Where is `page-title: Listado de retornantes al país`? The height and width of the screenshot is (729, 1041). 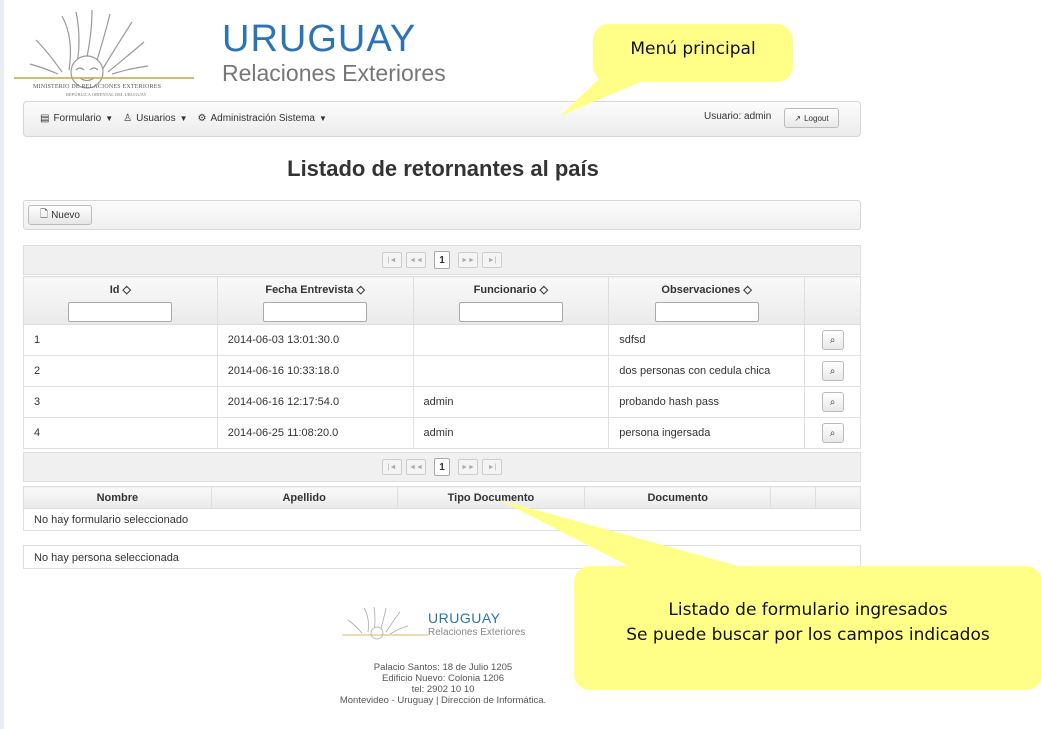
page-title: Listado de retornantes al país is located at coordinates (443, 168).